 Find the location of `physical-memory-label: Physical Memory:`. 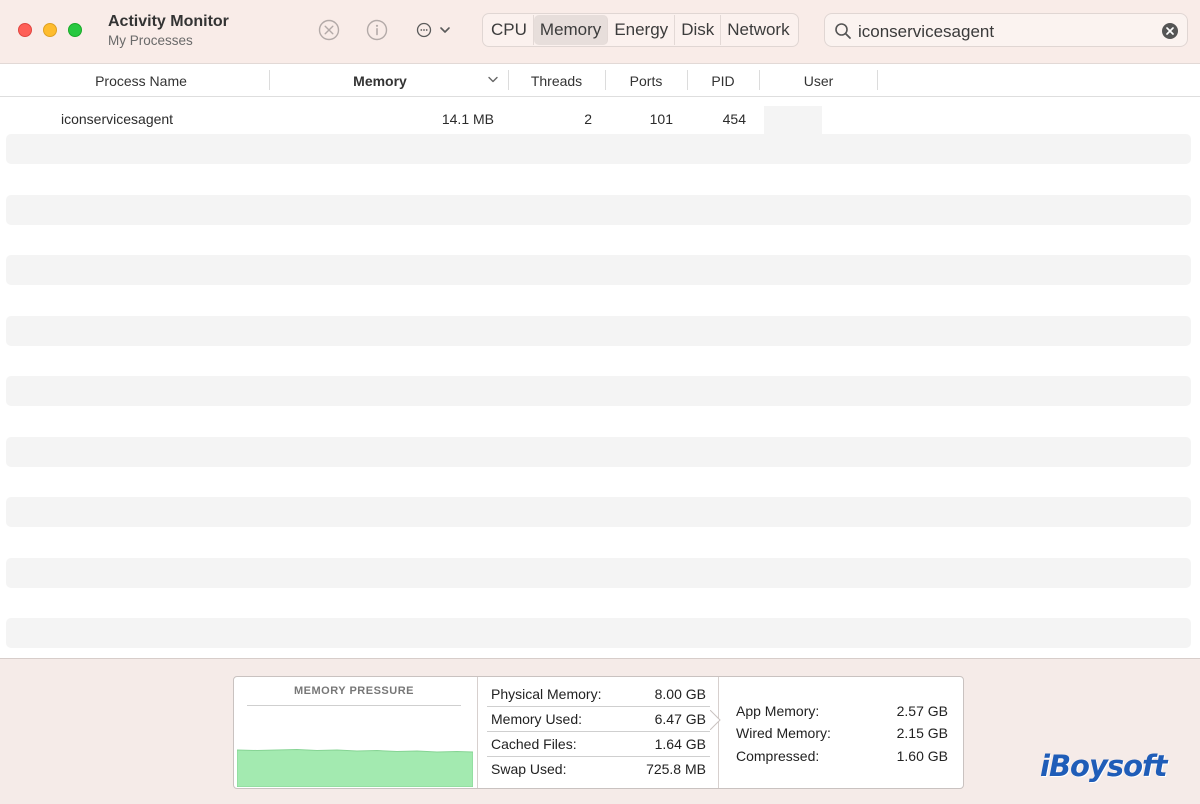

physical-memory-label: Physical Memory: is located at coordinates (546, 694).